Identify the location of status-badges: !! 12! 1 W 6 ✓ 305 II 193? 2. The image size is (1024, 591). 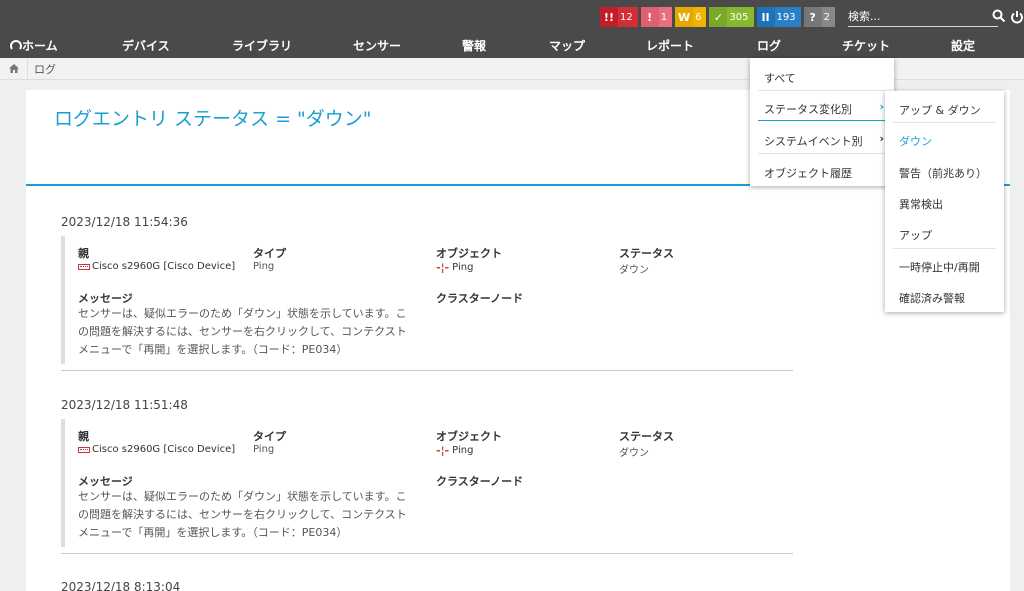
(718, 17).